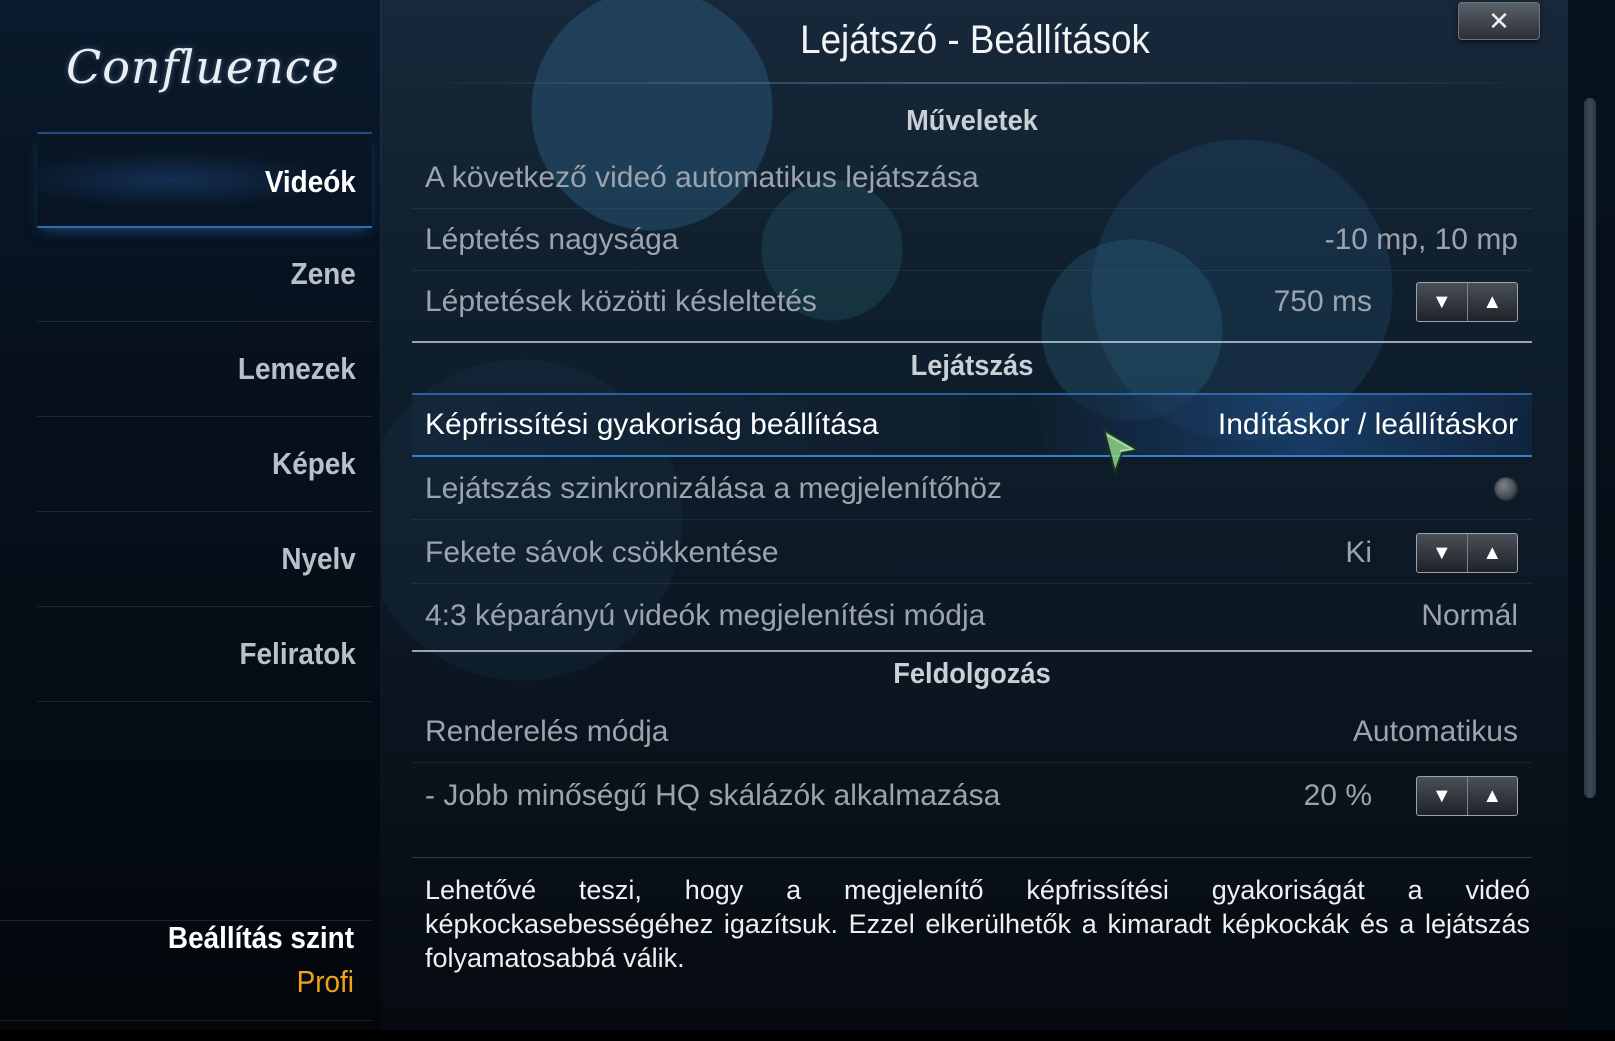 The width and height of the screenshot is (1615, 1041). I want to click on sidebar-item-zene: Zene, so click(204, 274).